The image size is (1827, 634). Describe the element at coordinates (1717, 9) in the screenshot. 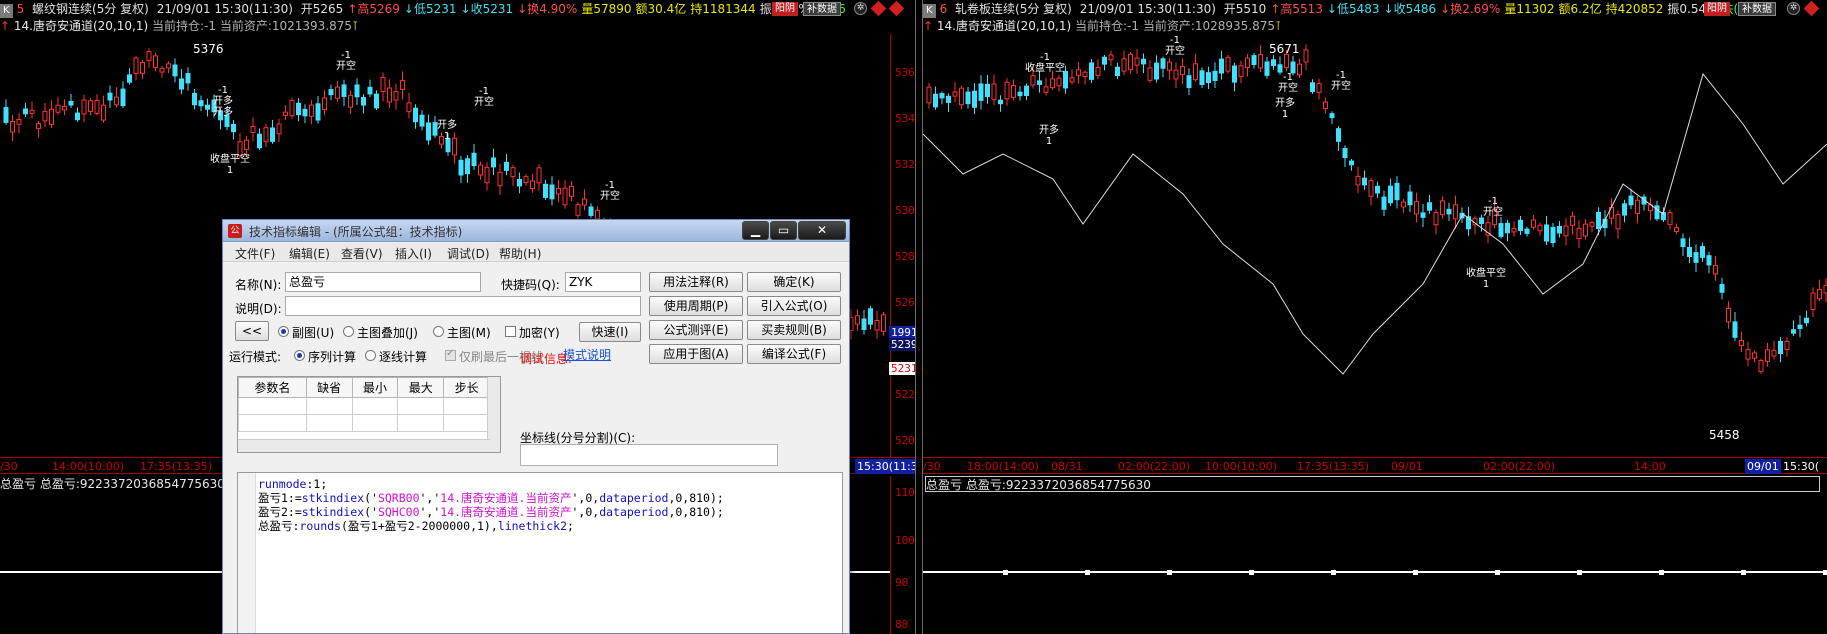

I see `right-yinyang-tag: 阳阴` at that location.